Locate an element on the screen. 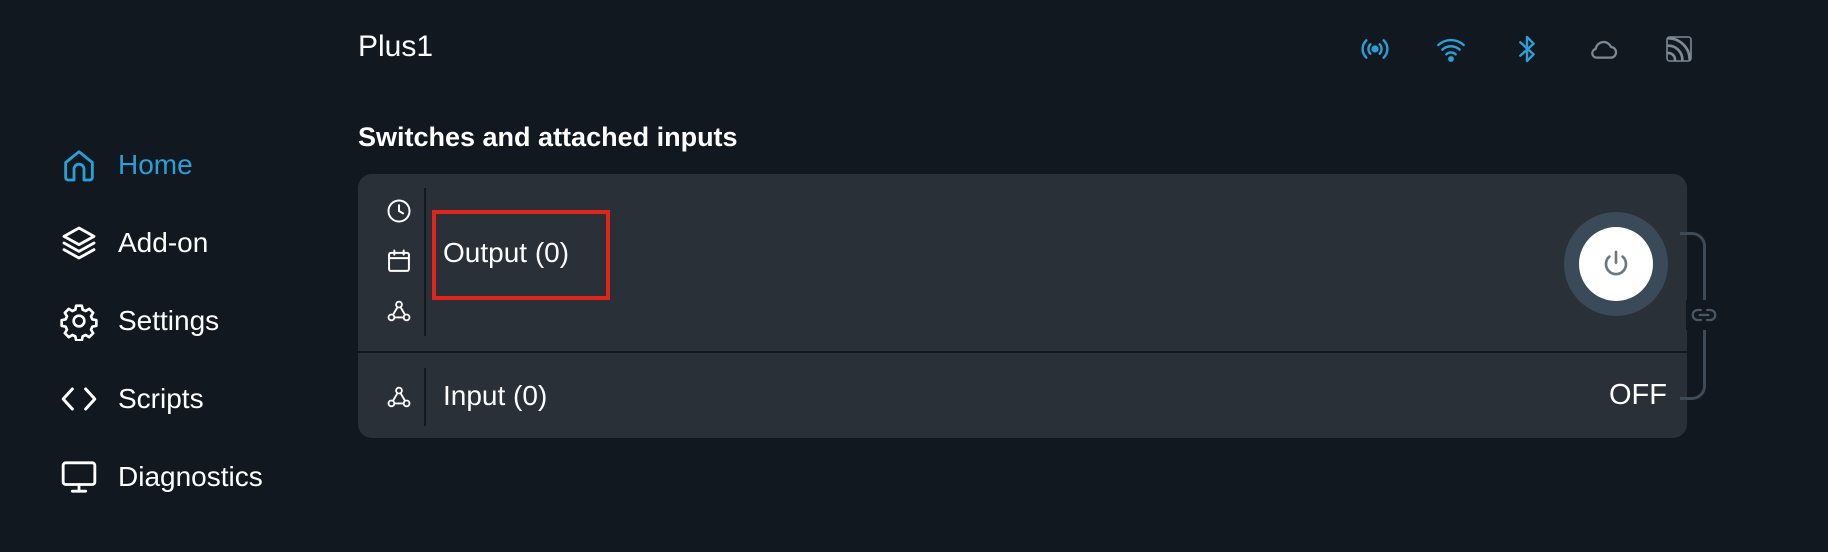  calendar-icon is located at coordinates (399, 261).